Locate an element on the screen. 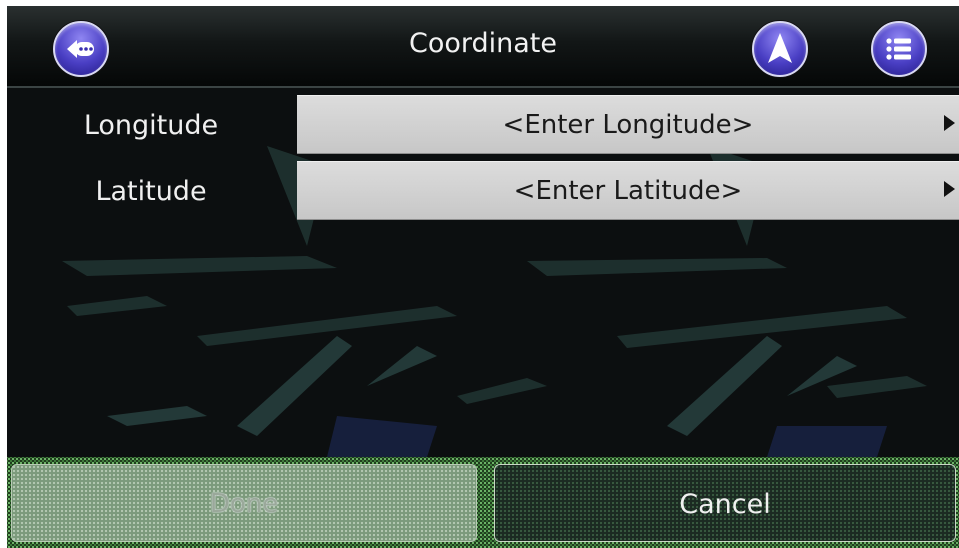 The image size is (959, 548). navigation-arrow-icon is located at coordinates (780, 48).